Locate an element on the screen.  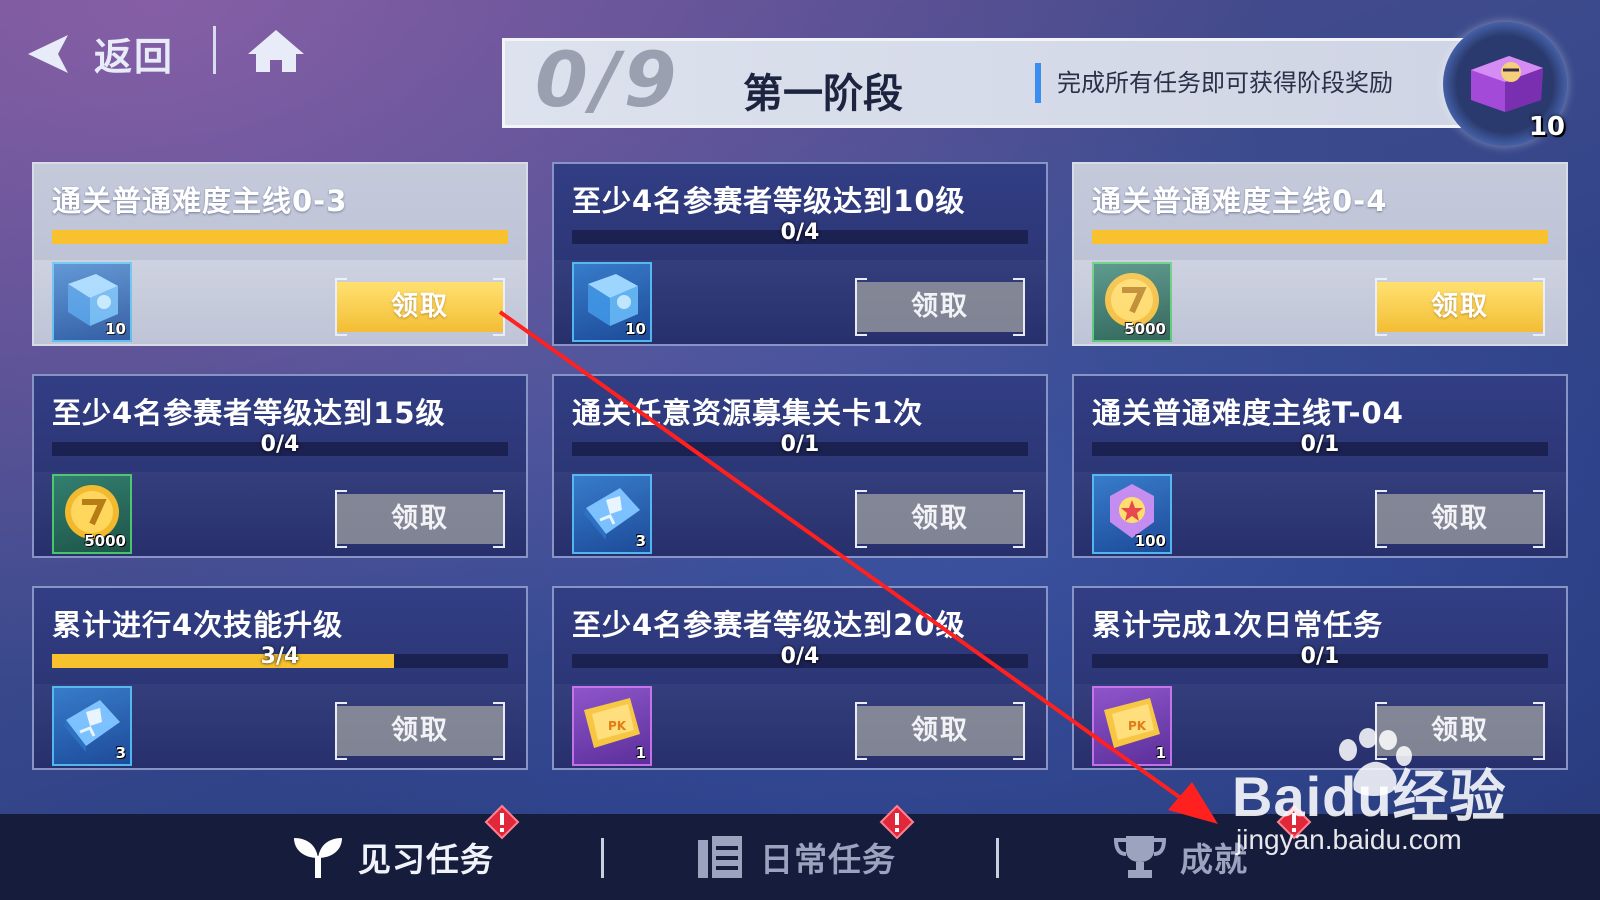
badge-icon is located at coordinates (1132, 511).